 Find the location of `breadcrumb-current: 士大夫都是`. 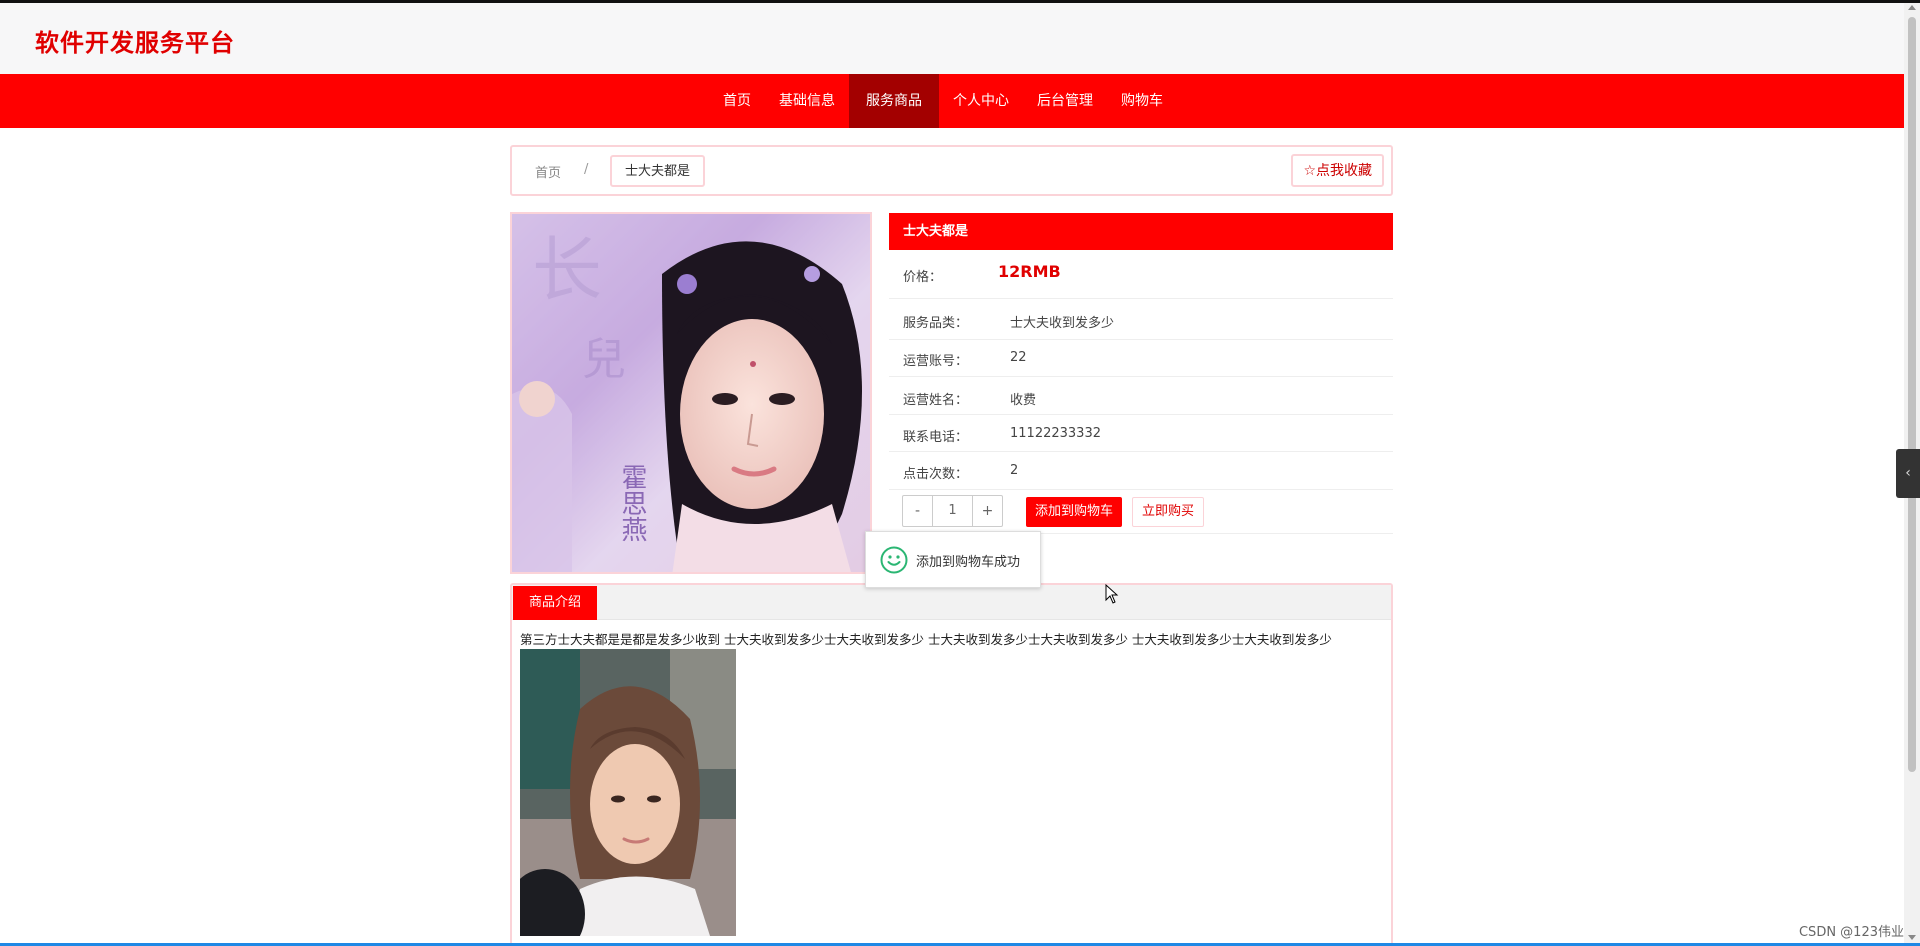

breadcrumb-current: 士大夫都是 is located at coordinates (658, 171).